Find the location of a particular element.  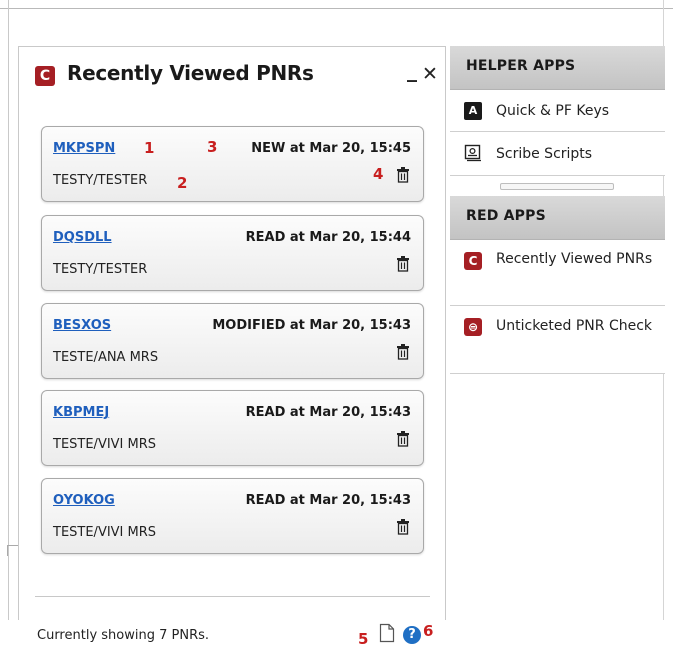

annotation-3: 3 is located at coordinates (212, 147).